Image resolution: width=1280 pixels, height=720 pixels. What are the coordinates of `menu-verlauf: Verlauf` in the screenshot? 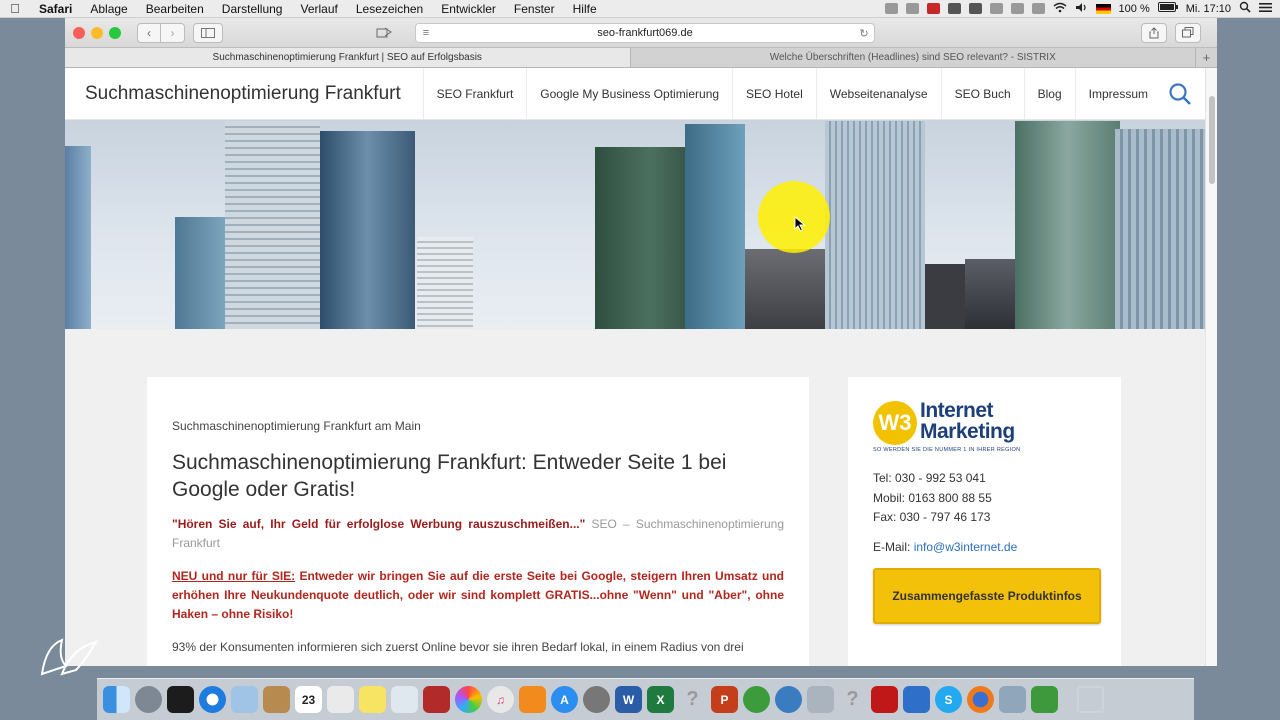 It's located at (318, 9).